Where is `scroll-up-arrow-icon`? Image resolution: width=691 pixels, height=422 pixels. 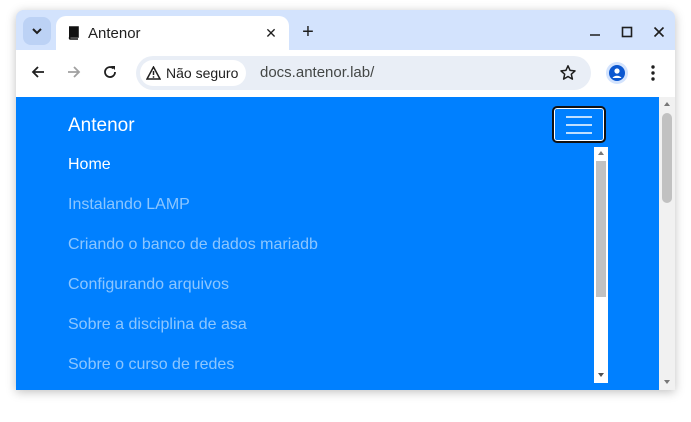 scroll-up-arrow-icon is located at coordinates (601, 153).